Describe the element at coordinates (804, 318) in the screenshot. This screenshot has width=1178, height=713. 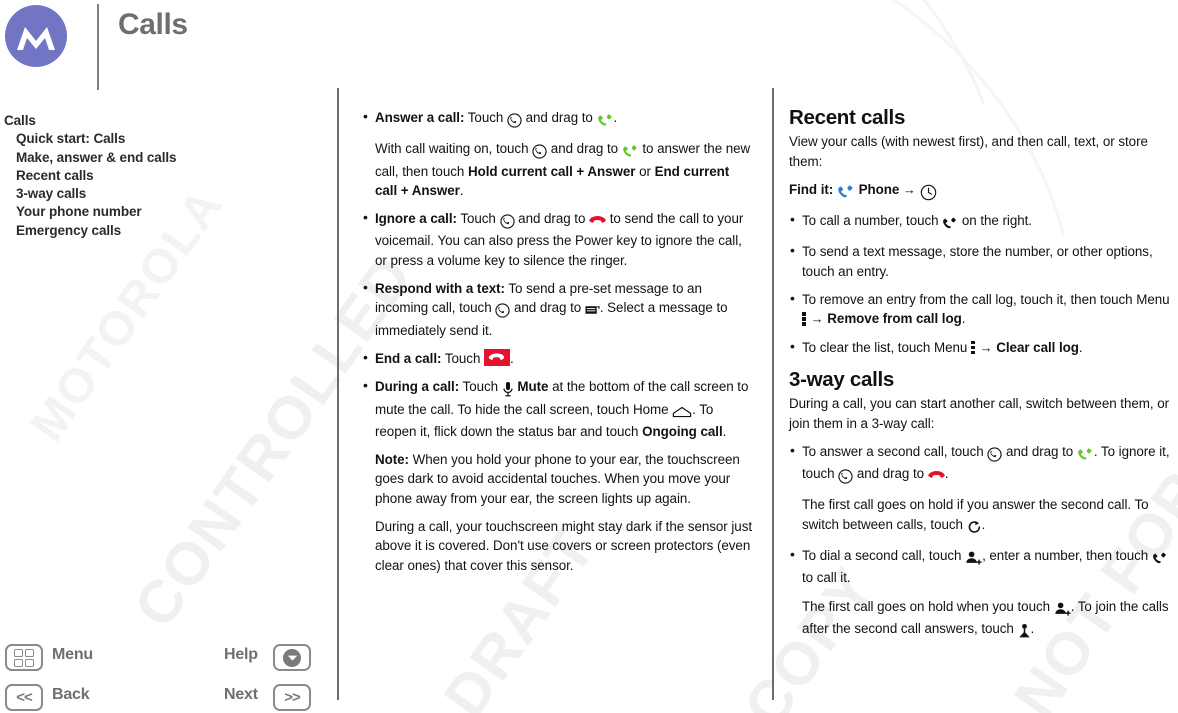
I see `overflow-menu-icon` at that location.